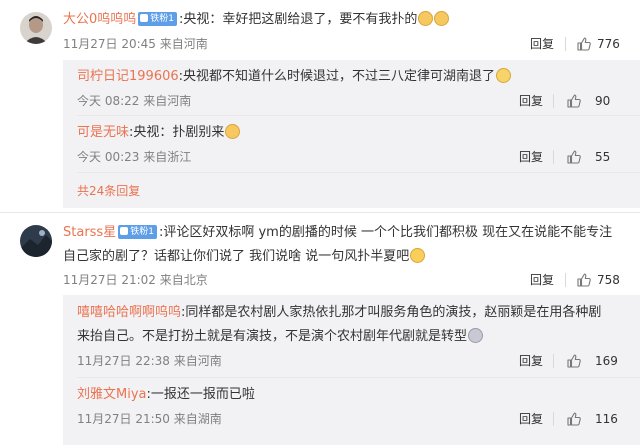 This screenshot has width=640, height=445. I want to click on like-count: 776, so click(608, 44).